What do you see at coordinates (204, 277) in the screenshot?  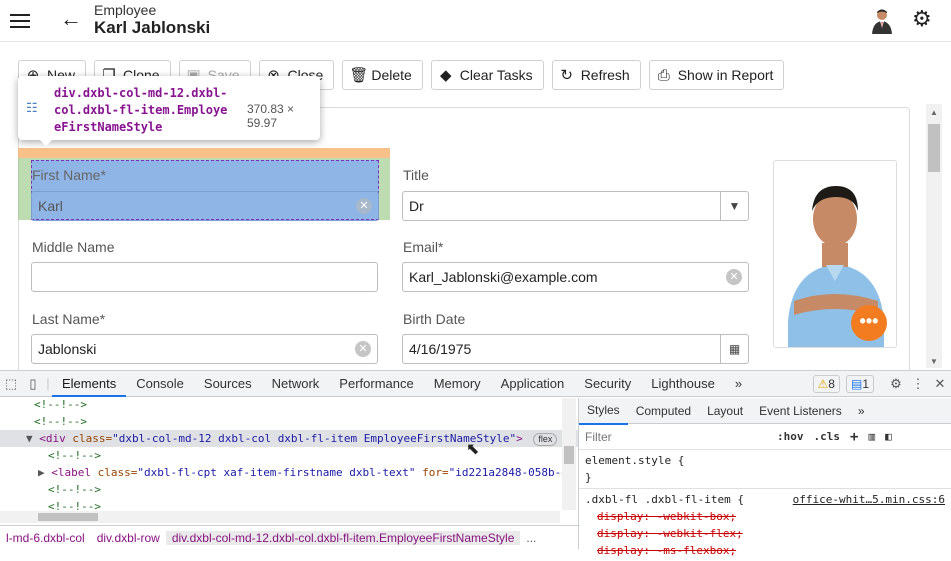 I see `middle-name-input` at bounding box center [204, 277].